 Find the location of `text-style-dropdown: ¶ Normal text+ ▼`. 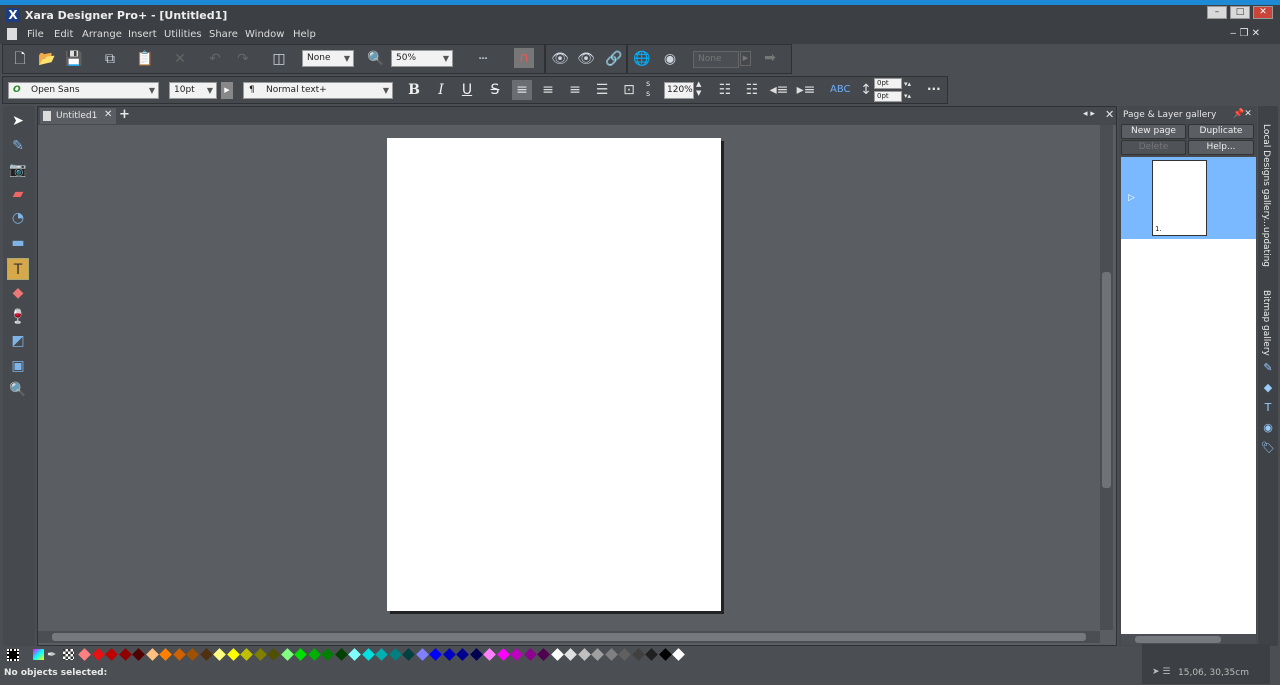

text-style-dropdown: ¶ Normal text+ ▼ is located at coordinates (318, 90).